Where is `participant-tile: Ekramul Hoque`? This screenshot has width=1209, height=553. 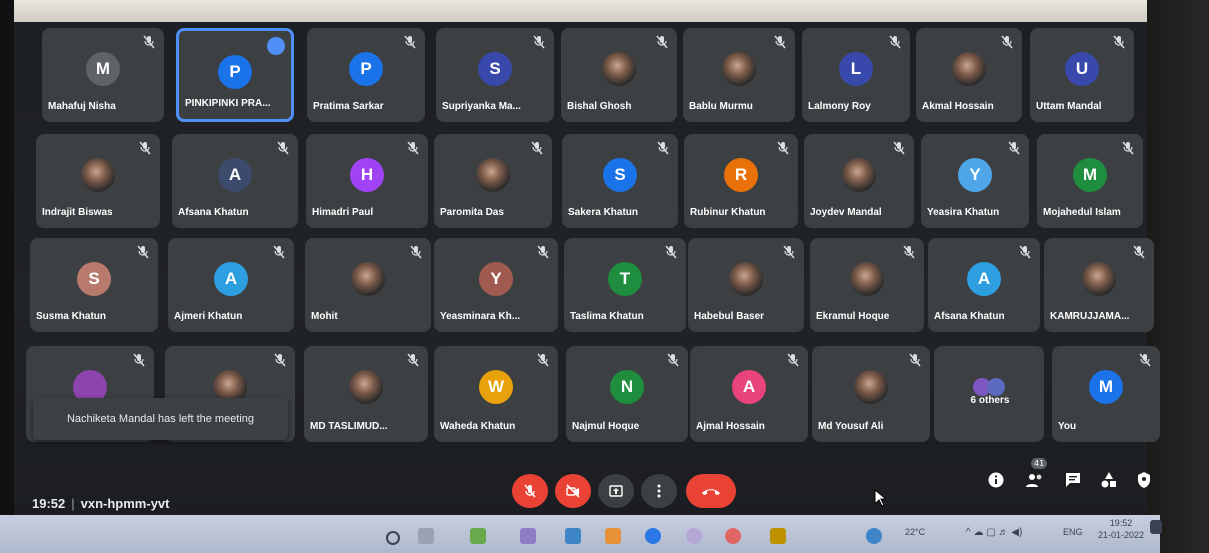 participant-tile: Ekramul Hoque is located at coordinates (867, 285).